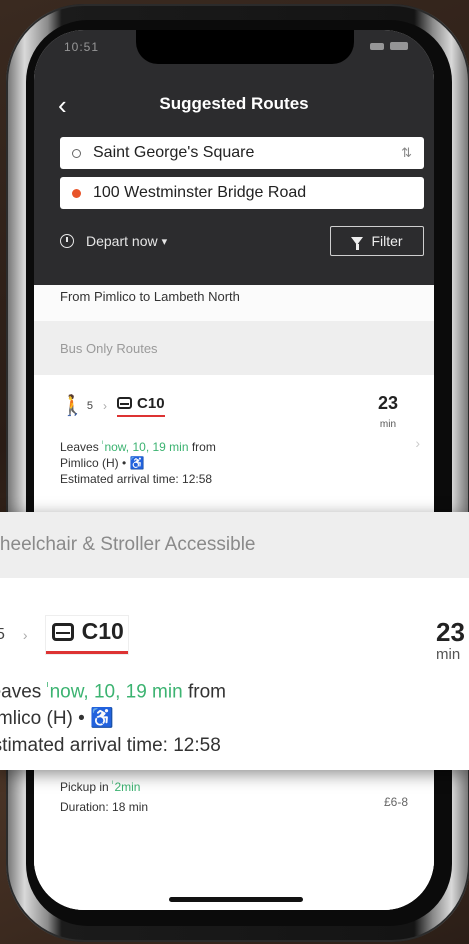 This screenshot has width=469, height=944. I want to click on zoom-duration-value: 23, so click(450, 632).